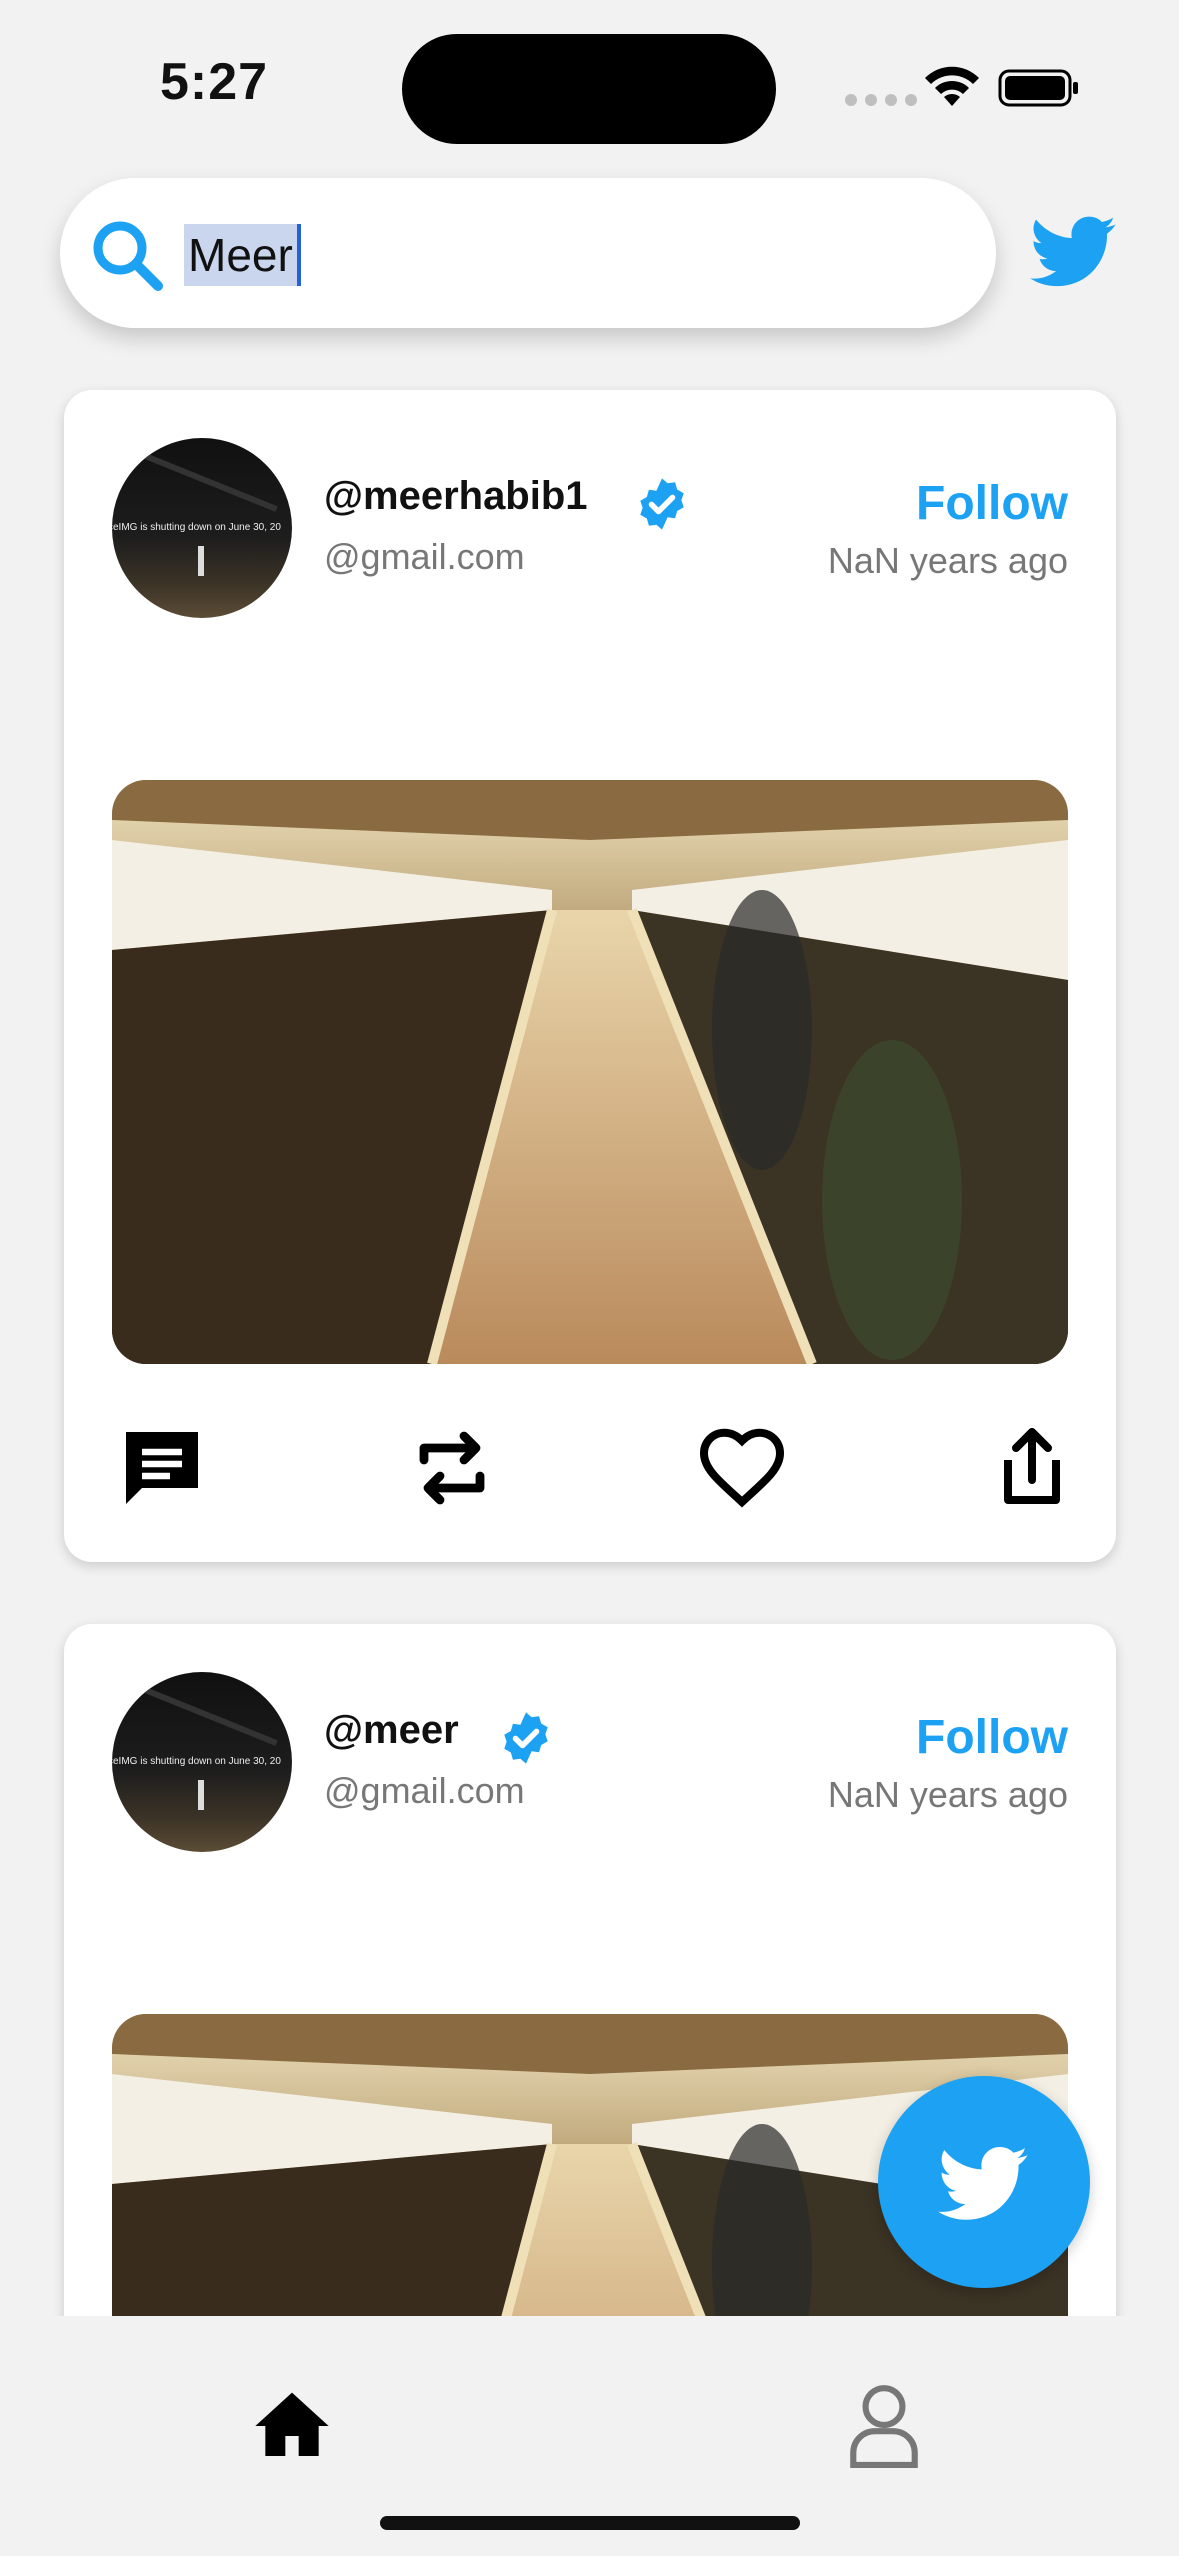 This screenshot has width=1179, height=2556. Describe the element at coordinates (128, 256) in the screenshot. I see `search-icon` at that location.